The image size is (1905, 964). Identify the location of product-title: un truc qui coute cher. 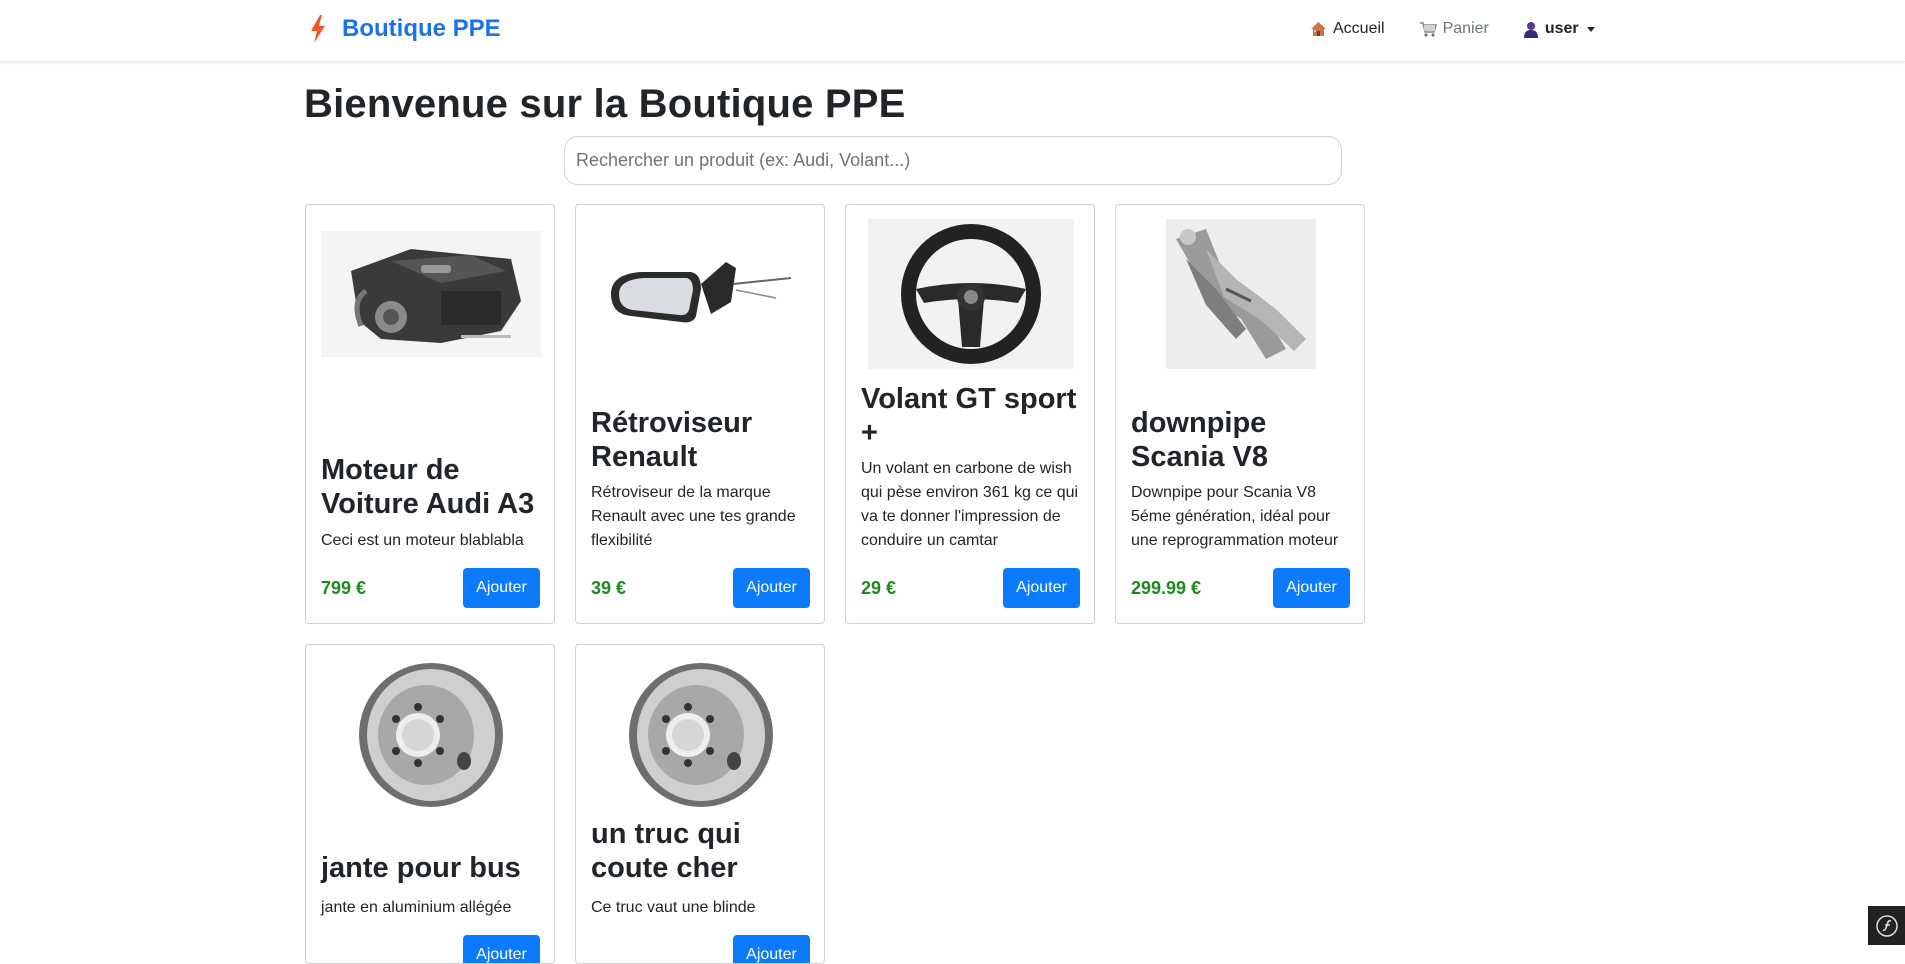
(666, 851).